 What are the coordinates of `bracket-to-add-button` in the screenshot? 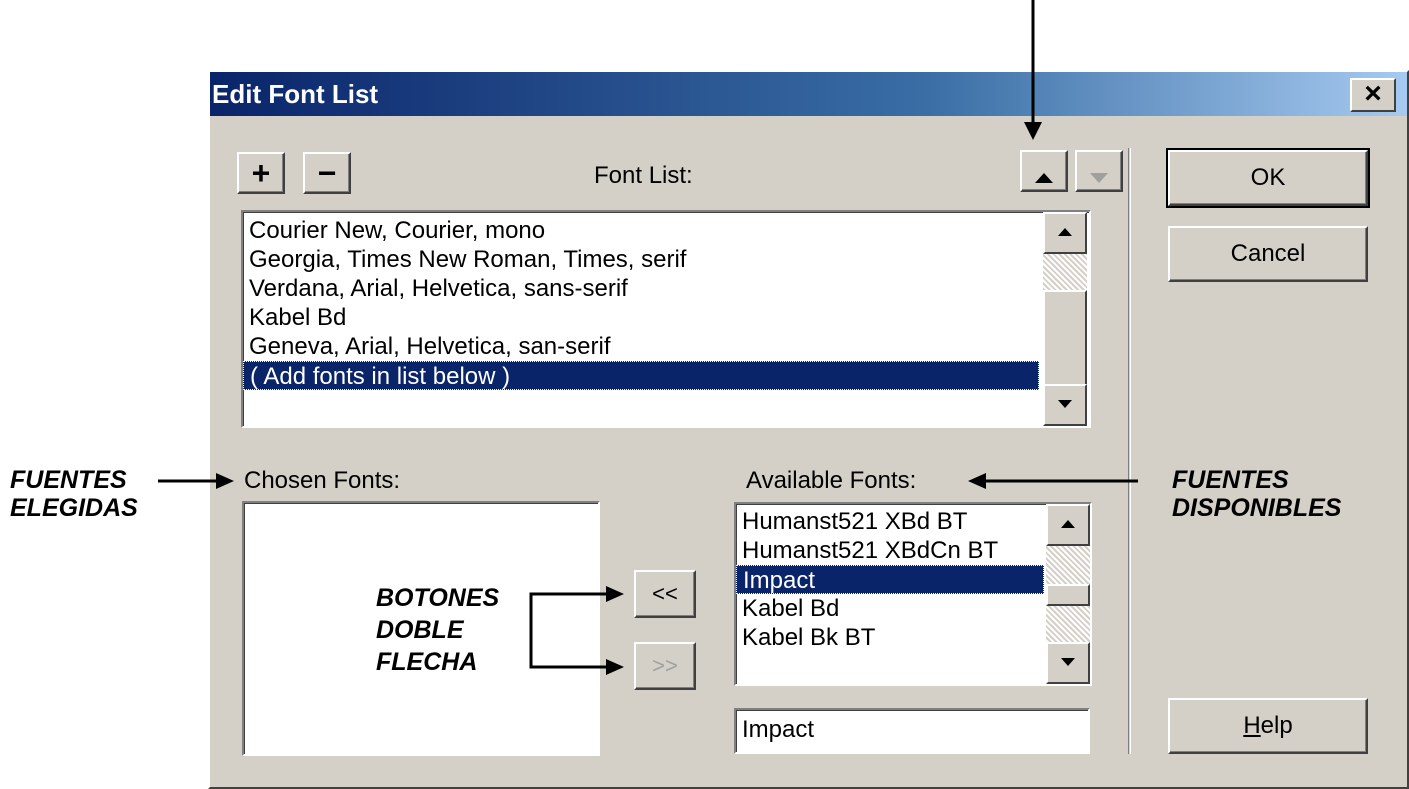 It's located at (571, 629).